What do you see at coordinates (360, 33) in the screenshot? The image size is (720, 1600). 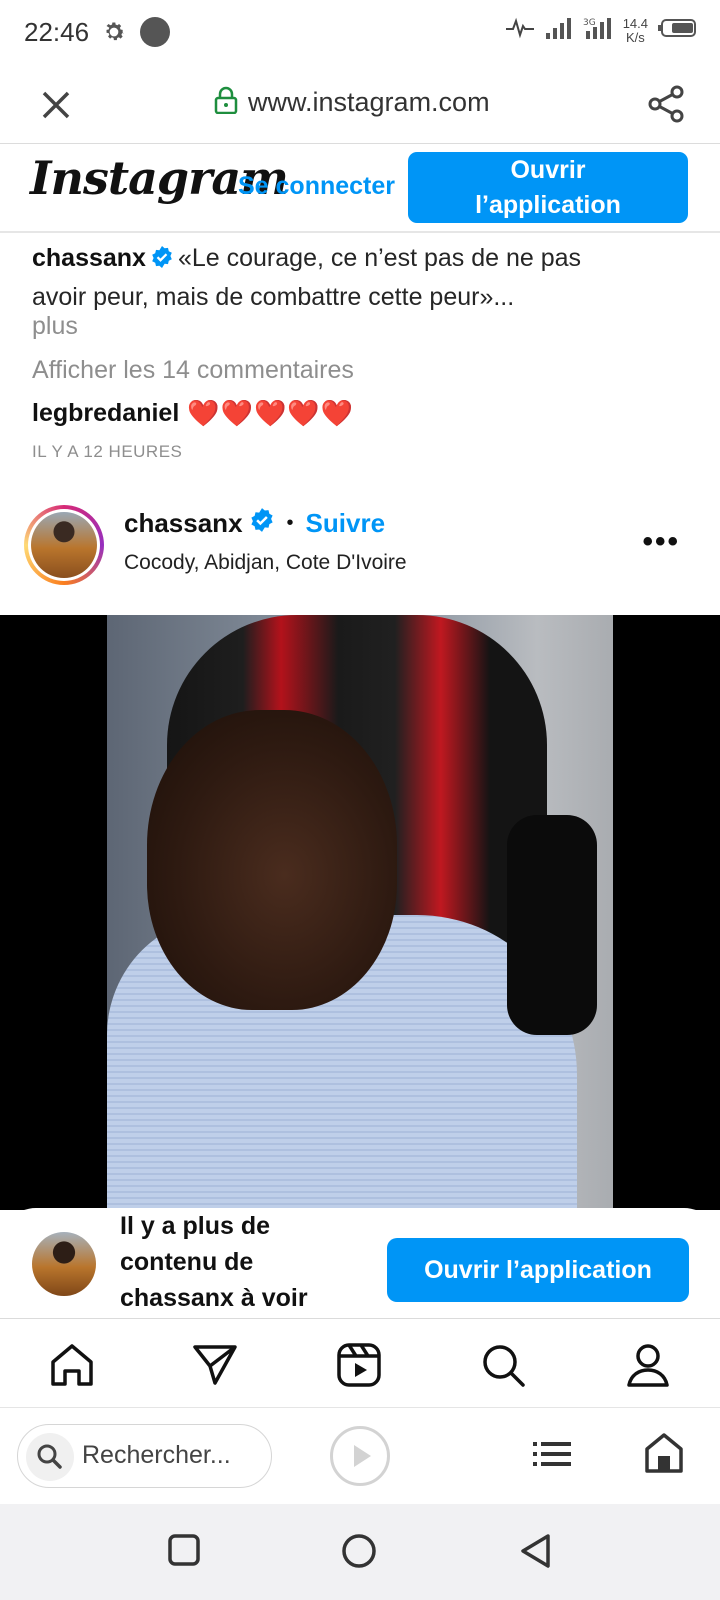 I see `status-bar: 22:46 3G 14.4 K/s` at bounding box center [360, 33].